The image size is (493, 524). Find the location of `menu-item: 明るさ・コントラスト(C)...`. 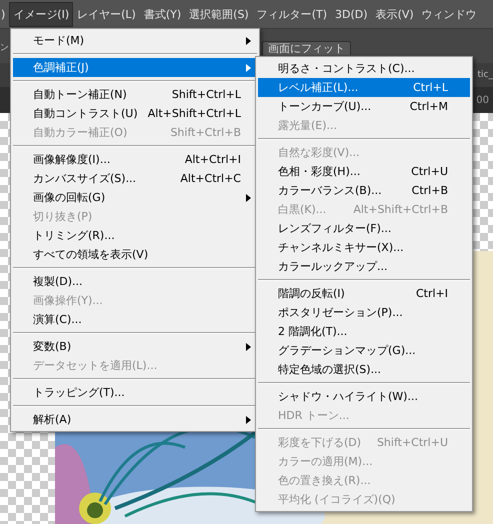

menu-item: 明るさ・コントラスト(C)... is located at coordinates (364, 68).